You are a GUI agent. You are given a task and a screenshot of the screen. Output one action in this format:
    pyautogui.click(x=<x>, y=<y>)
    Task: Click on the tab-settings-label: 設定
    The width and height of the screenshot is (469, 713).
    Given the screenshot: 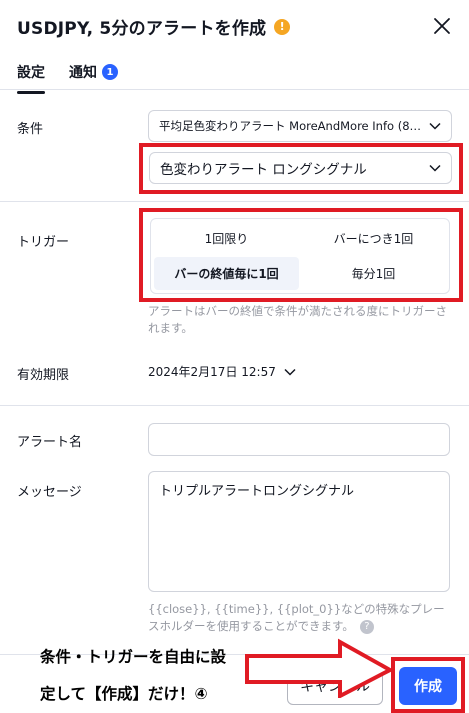 What is the action you would take?
    pyautogui.click(x=31, y=73)
    